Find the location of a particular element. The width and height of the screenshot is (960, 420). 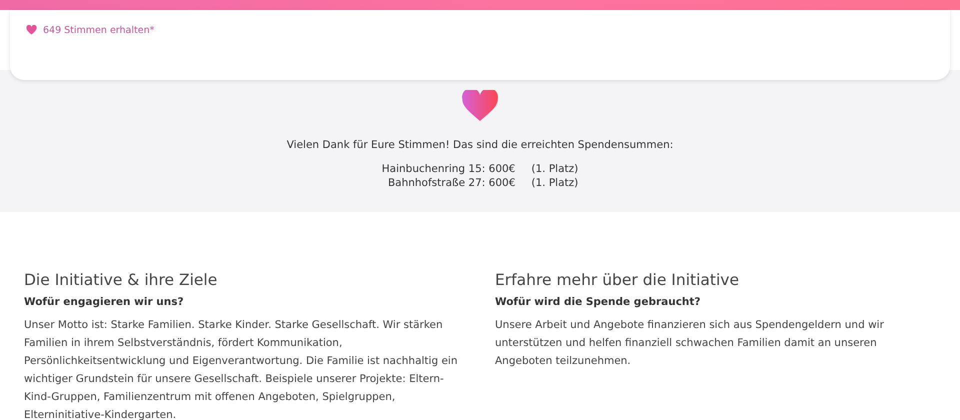

thanks-message: Vielen Dank für Eure Stimmen! Das sind die erreichten Spendensummen: is located at coordinates (480, 145).